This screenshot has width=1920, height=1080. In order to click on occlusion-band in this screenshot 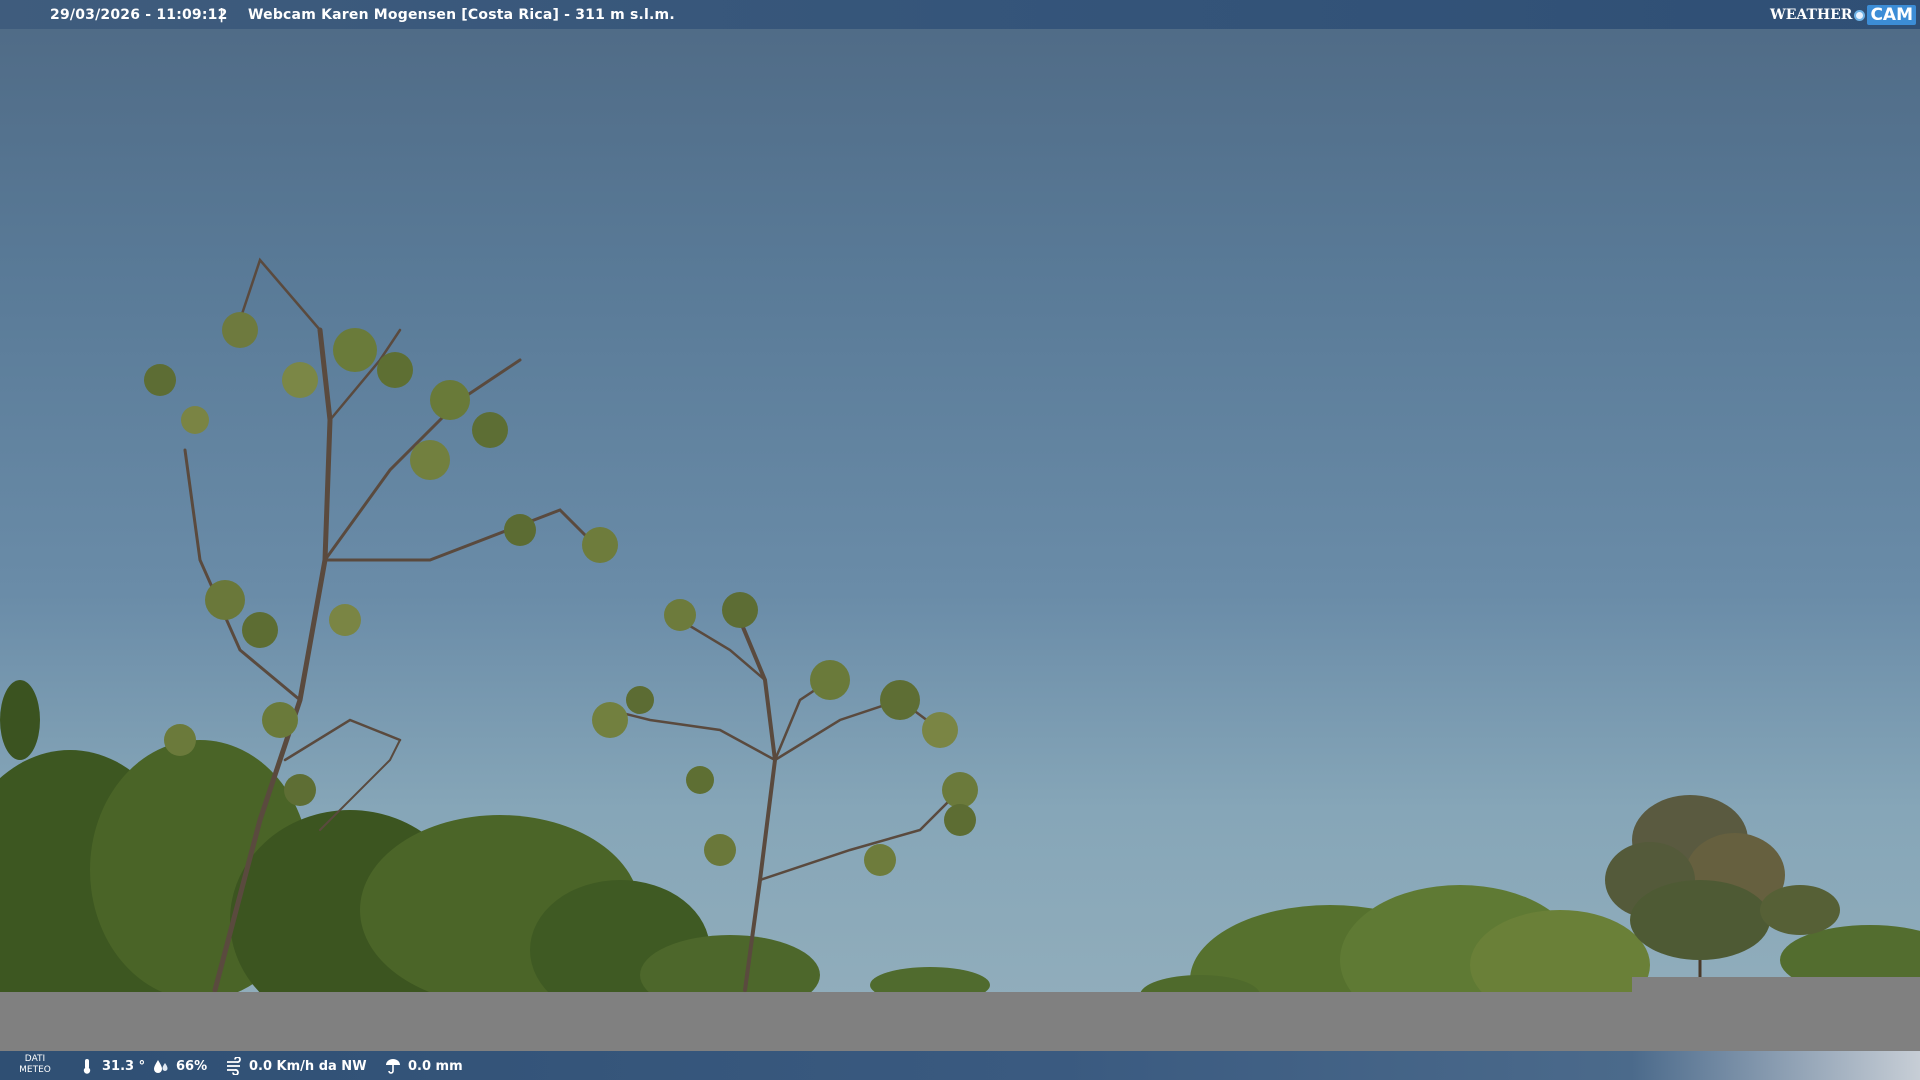, I will do `click(960, 1021)`.